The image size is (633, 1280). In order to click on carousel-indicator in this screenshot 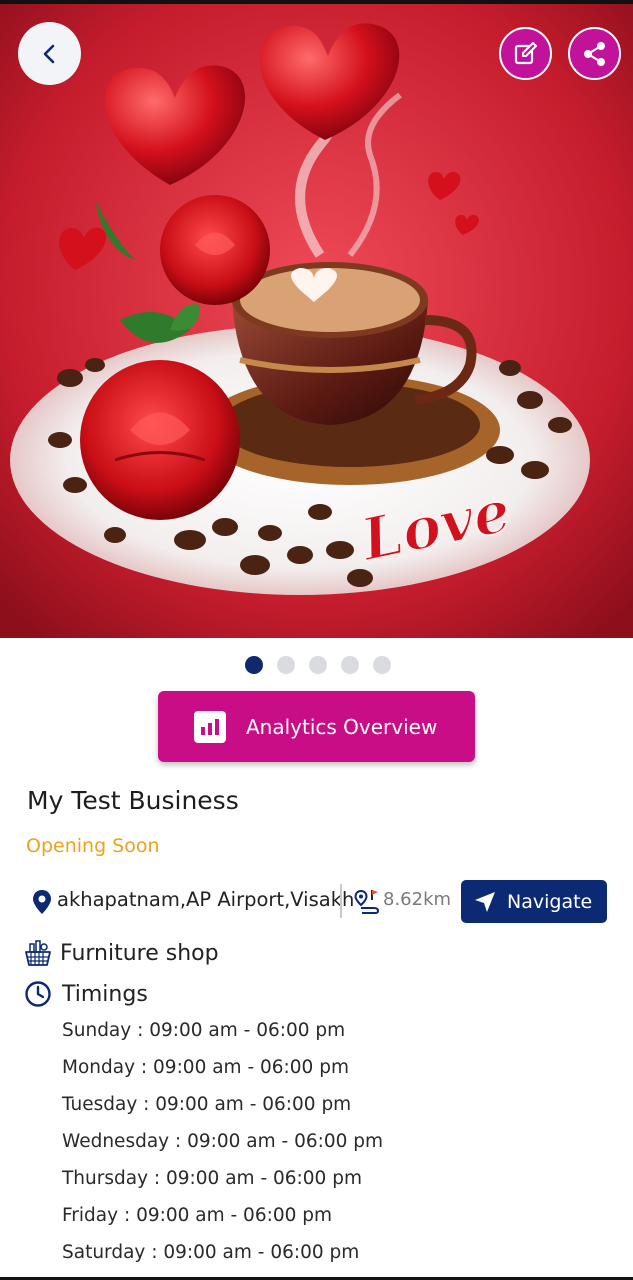, I will do `click(318, 665)`.